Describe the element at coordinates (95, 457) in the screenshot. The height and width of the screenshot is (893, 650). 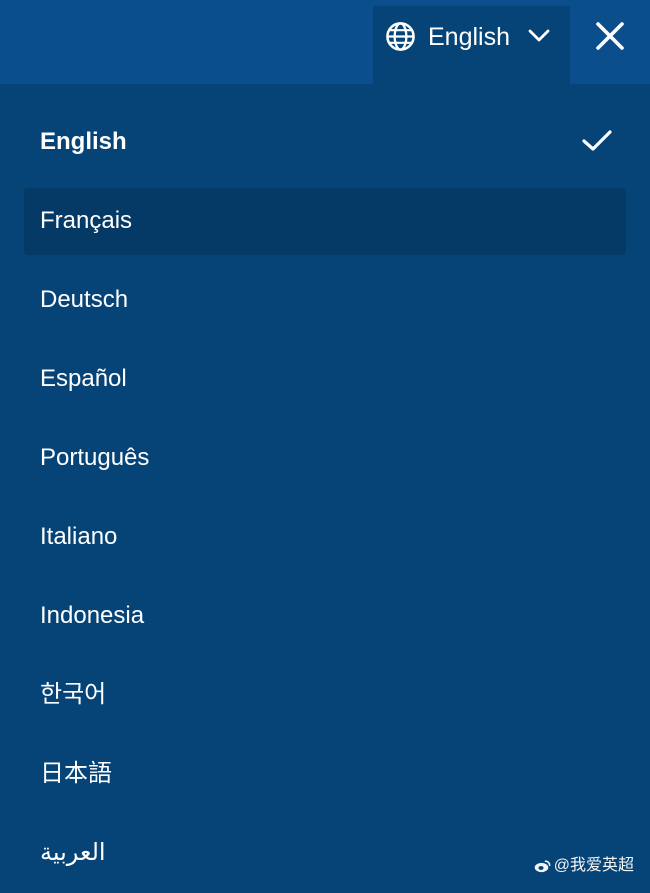
I see `language-label: Português` at that location.